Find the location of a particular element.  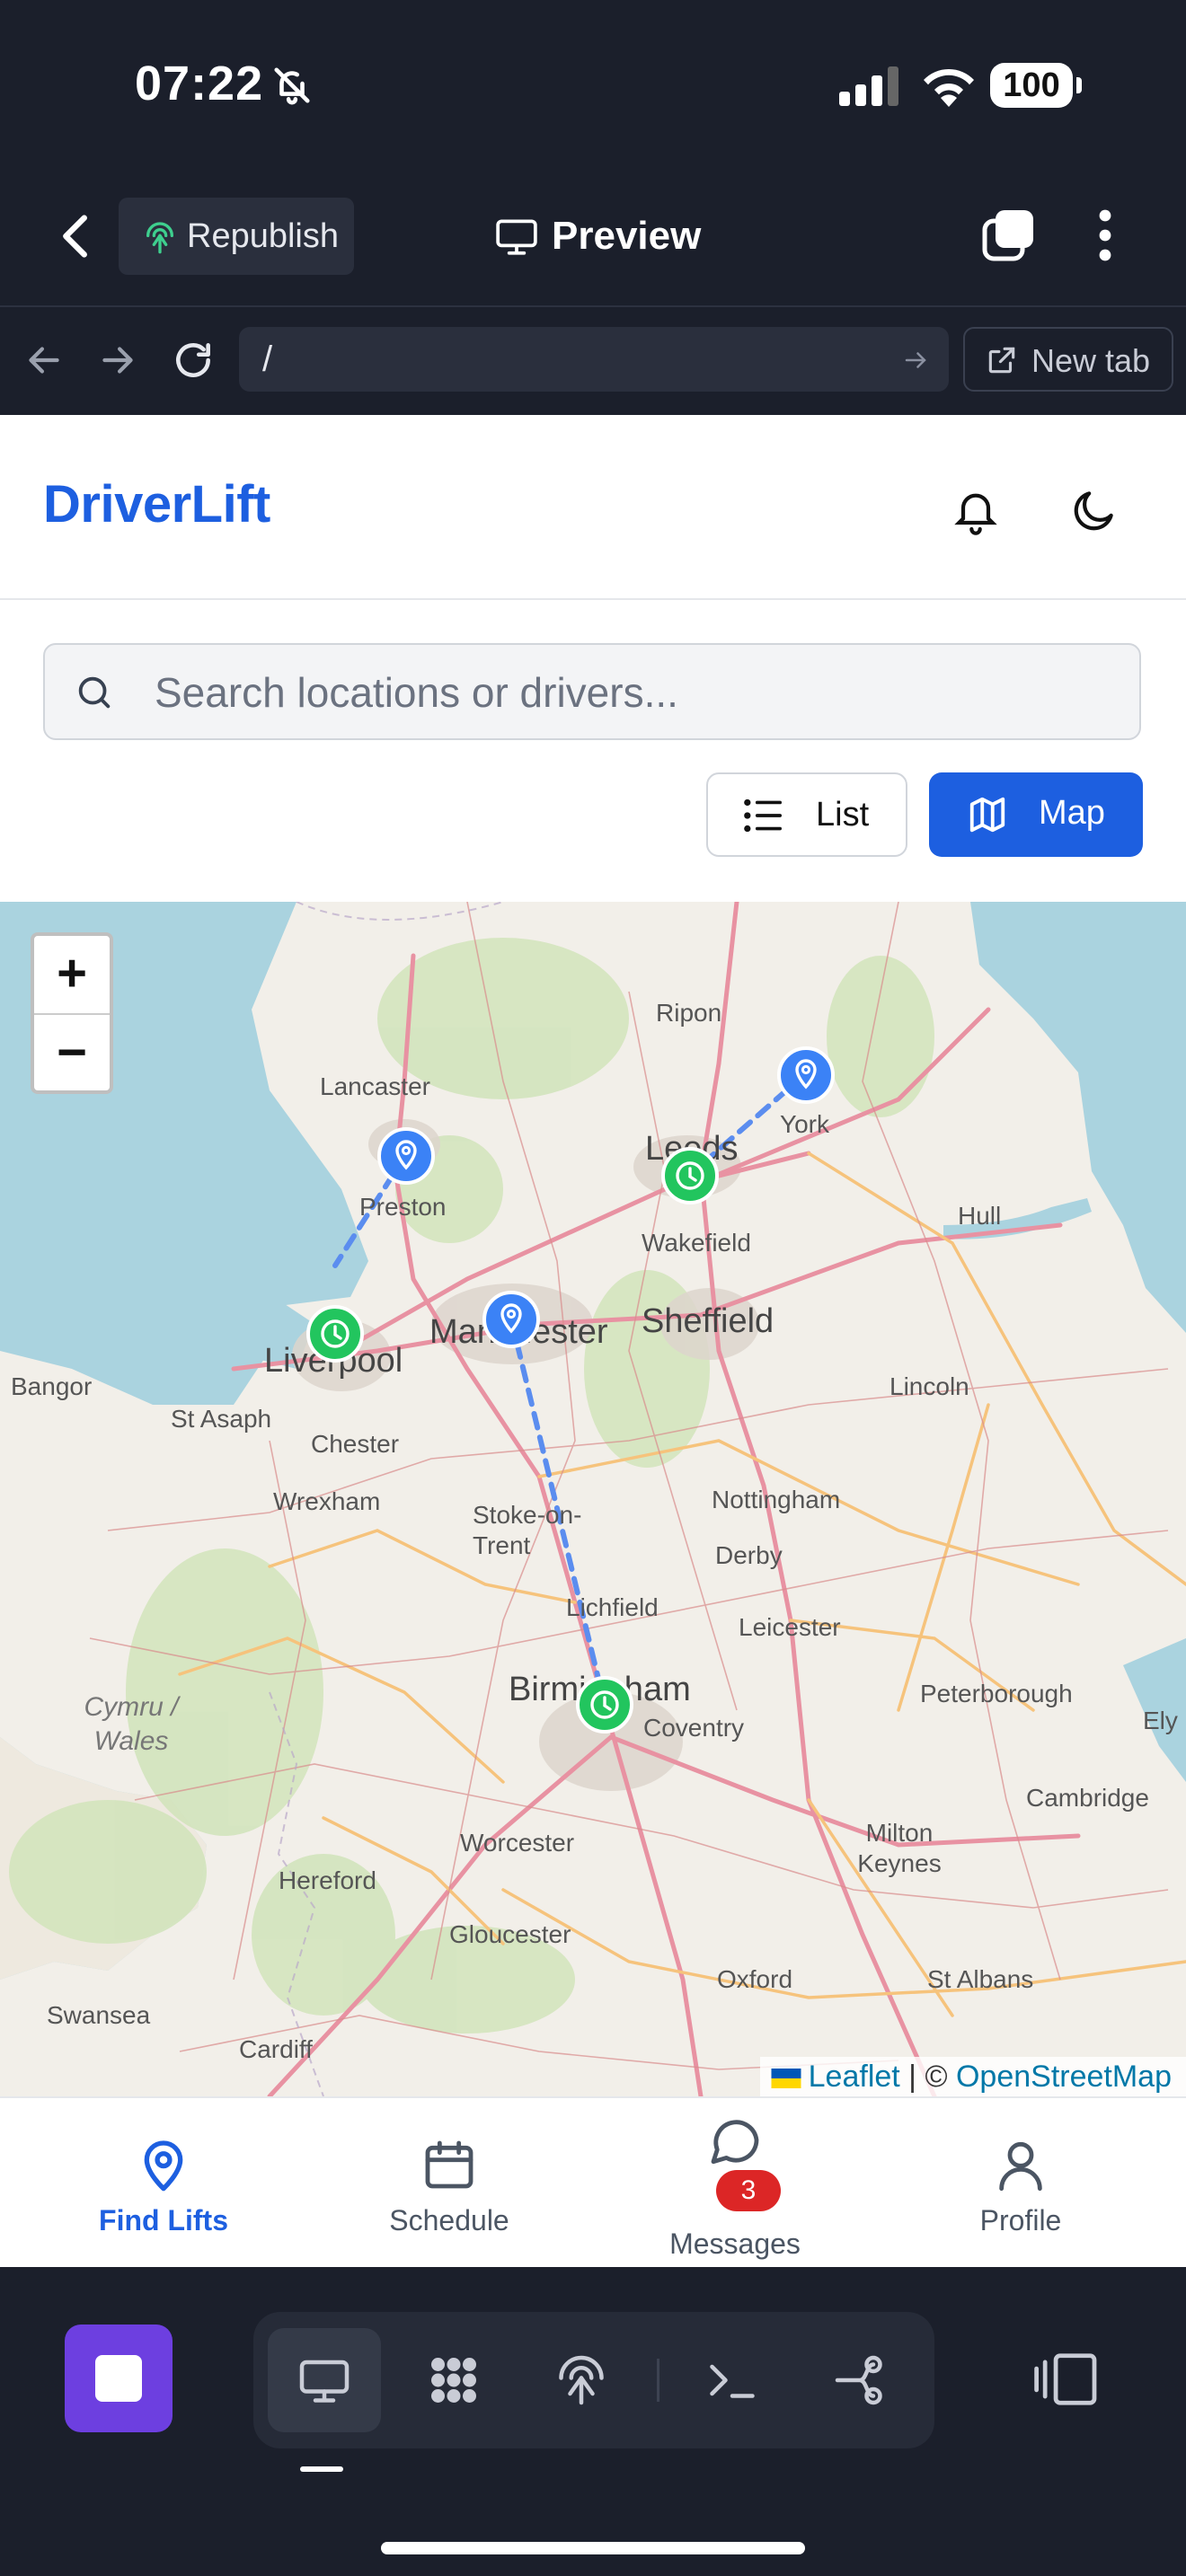

app-bar: Republish Preview is located at coordinates (593, 239).